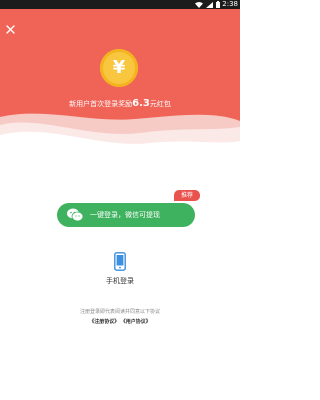  What do you see at coordinates (104, 322) in the screenshot?
I see `register-agreement-link: 《注册协议》` at bounding box center [104, 322].